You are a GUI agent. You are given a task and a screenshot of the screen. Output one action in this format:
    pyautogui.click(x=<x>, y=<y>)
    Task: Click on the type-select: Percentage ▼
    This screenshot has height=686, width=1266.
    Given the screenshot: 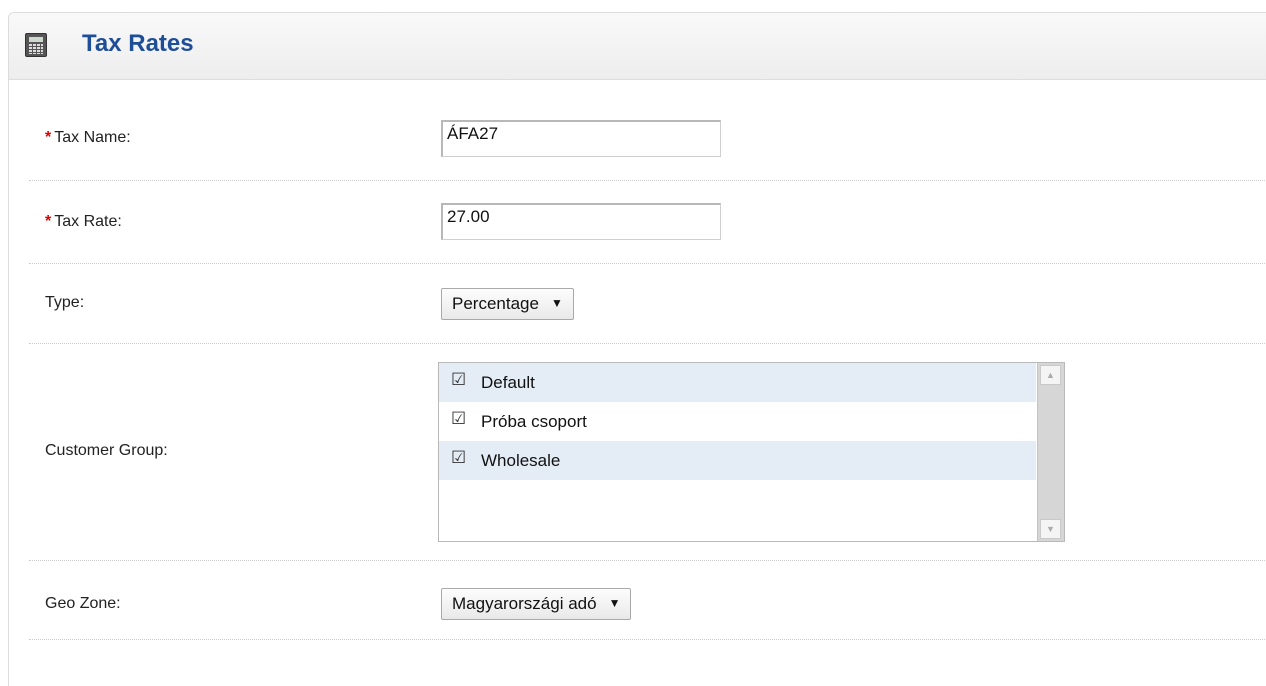 What is the action you would take?
    pyautogui.click(x=507, y=304)
    